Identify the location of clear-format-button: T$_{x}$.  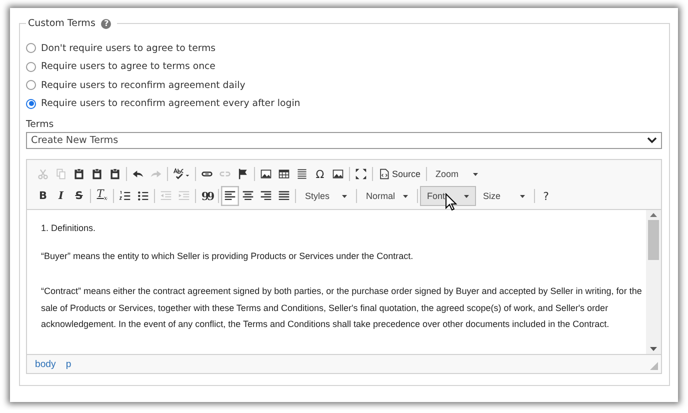
(102, 196).